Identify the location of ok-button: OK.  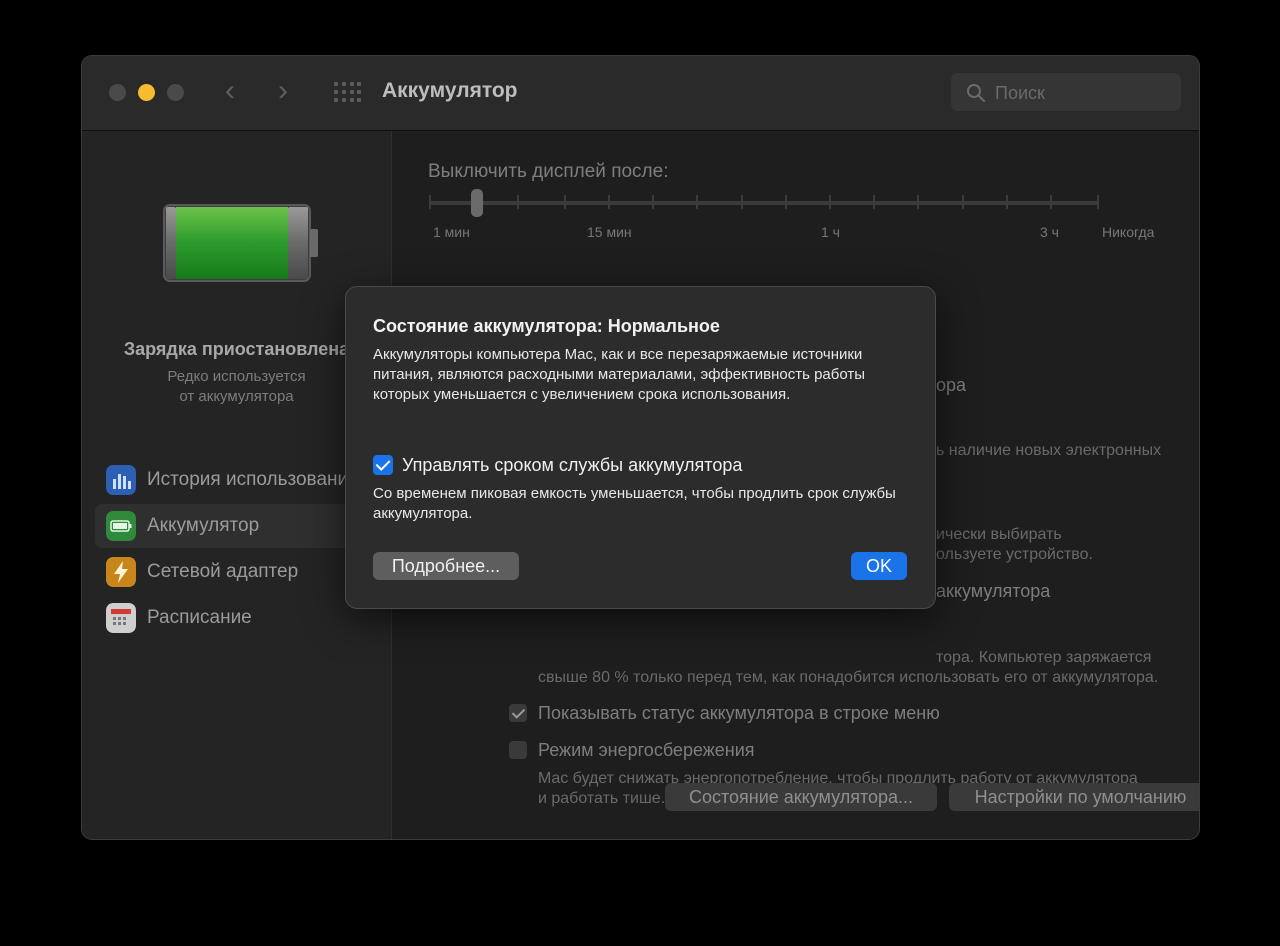
(879, 566).